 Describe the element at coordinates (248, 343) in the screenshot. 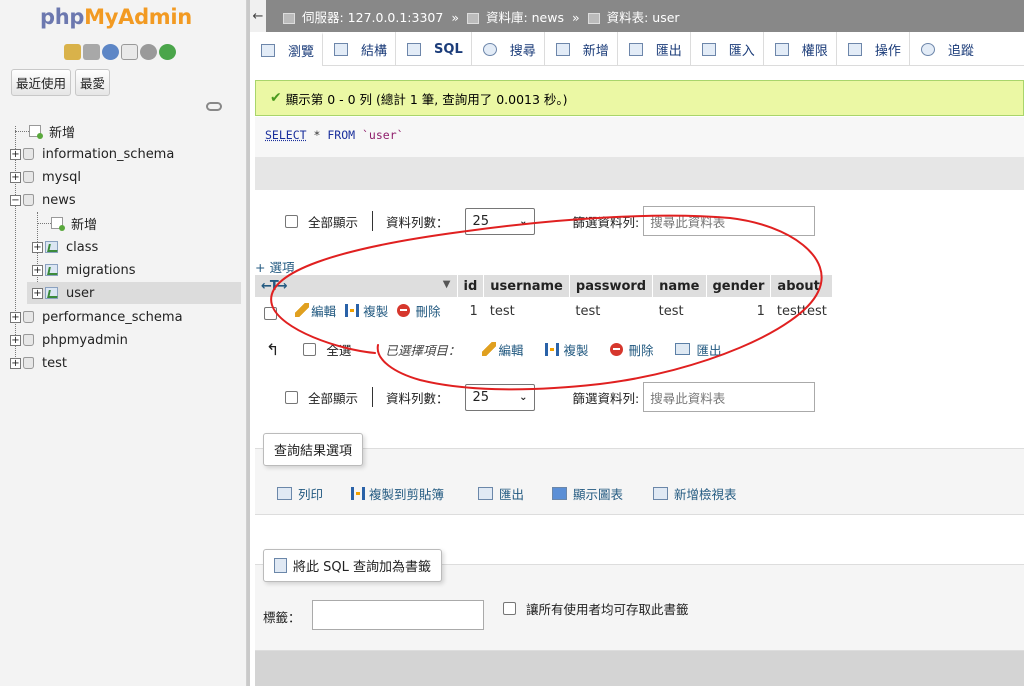

I see `sidebar-resize-handle` at that location.